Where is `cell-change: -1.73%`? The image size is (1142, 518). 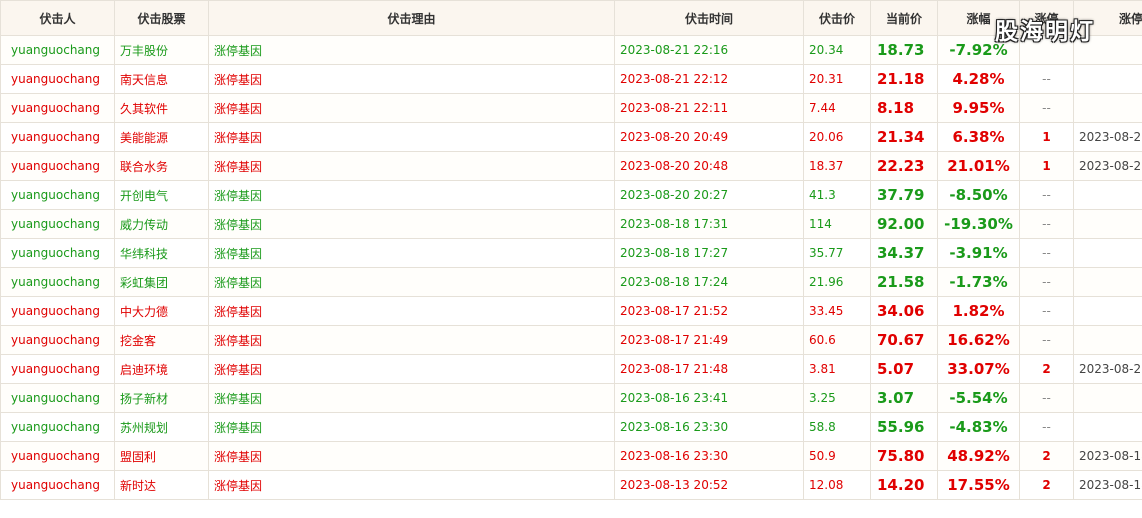 cell-change: -1.73% is located at coordinates (978, 282).